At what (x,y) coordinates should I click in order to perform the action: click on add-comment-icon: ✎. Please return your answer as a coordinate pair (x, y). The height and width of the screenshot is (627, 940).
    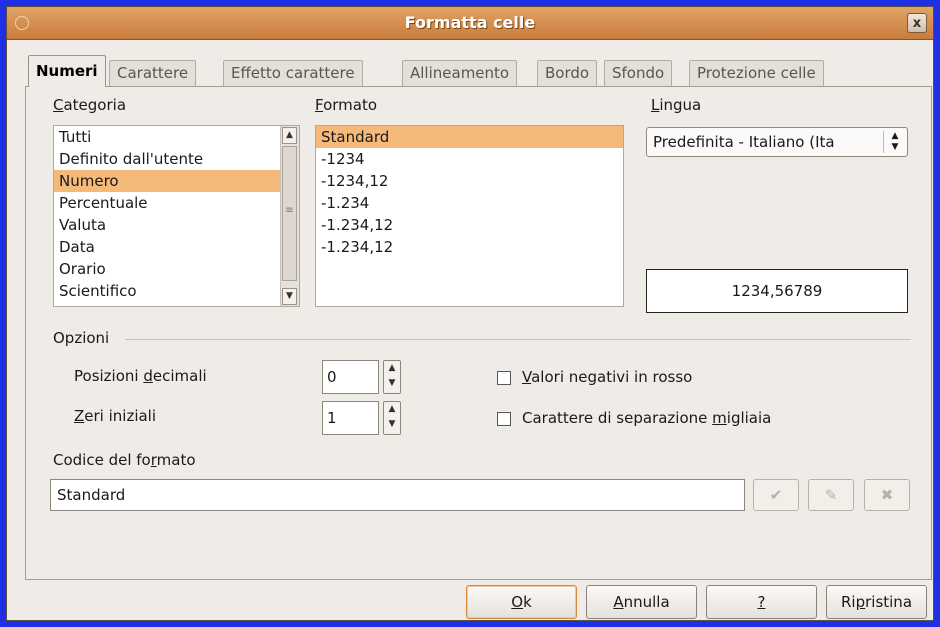
    Looking at the image, I should click on (831, 495).